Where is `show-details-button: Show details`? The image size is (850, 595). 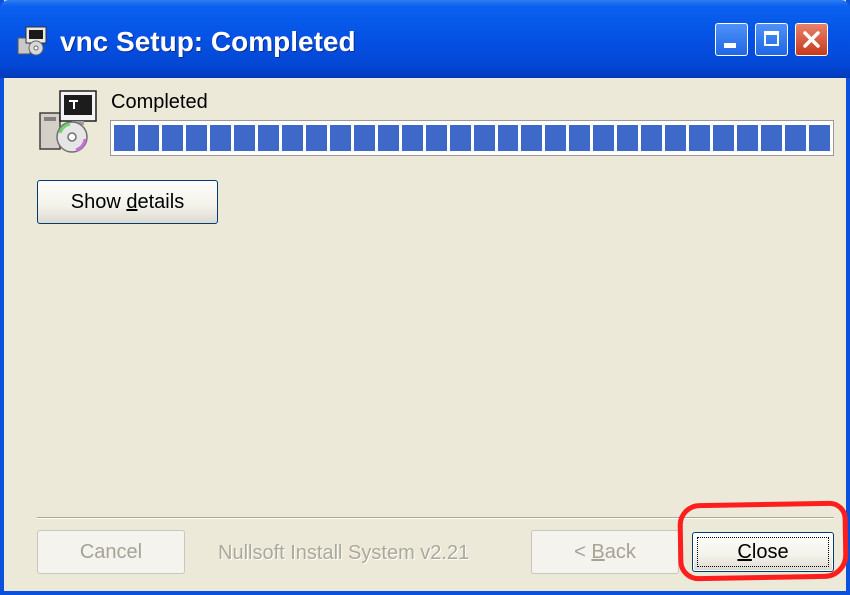
show-details-button: Show details is located at coordinates (127, 202).